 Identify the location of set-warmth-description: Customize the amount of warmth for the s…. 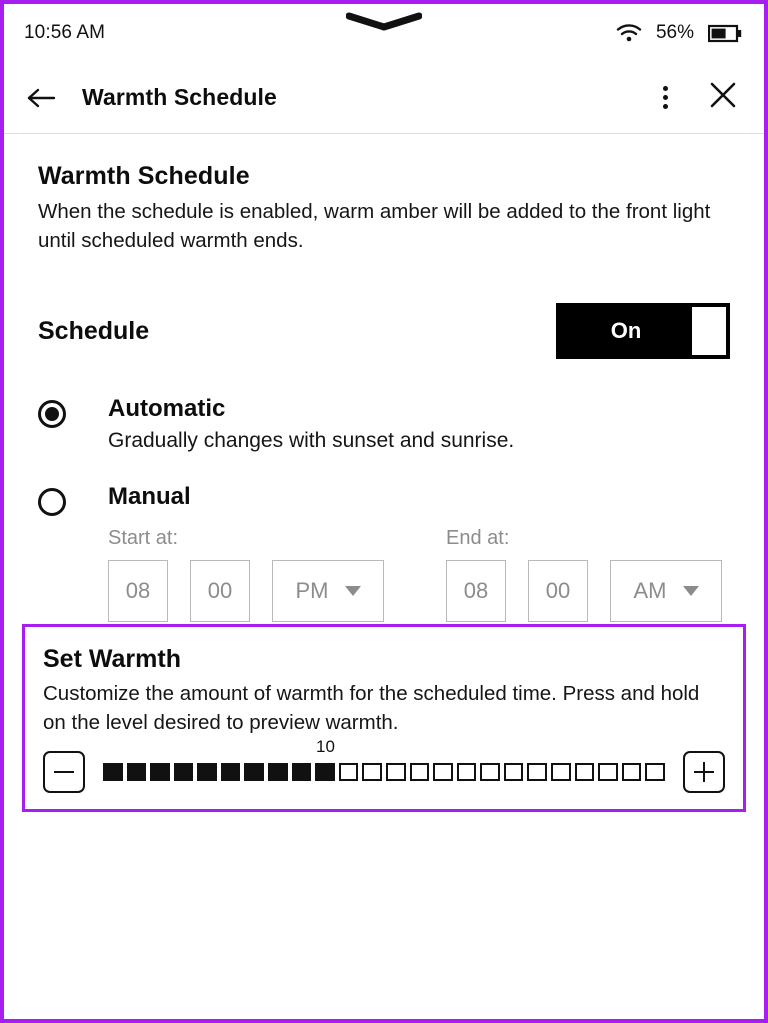
(371, 708).